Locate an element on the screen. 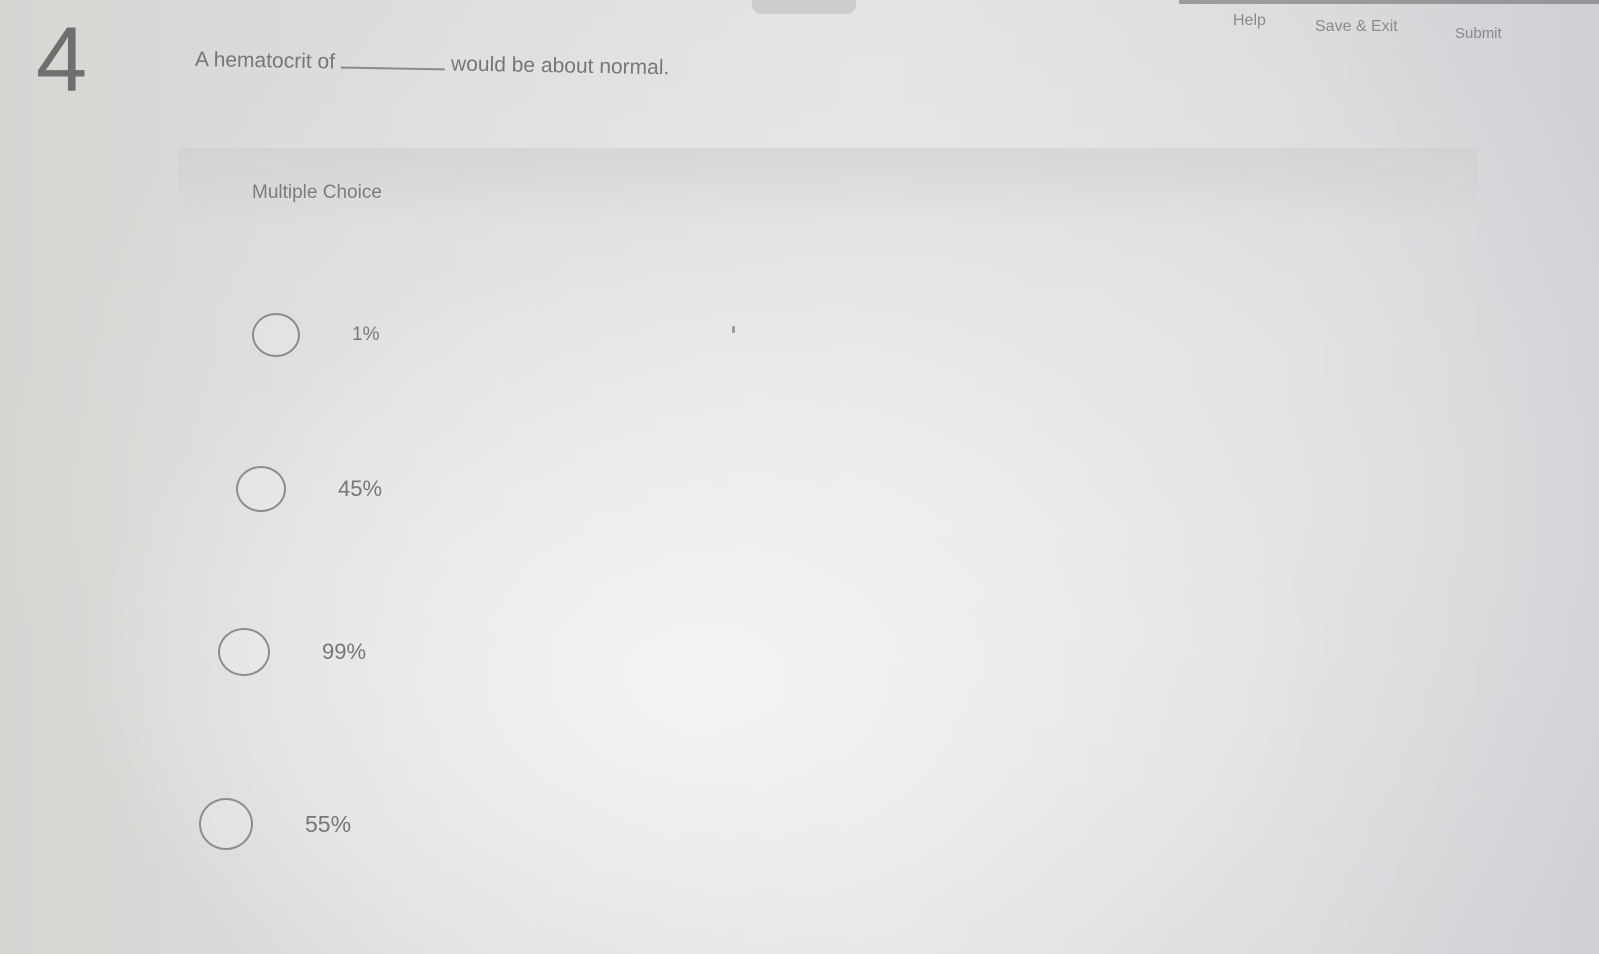 Image resolution: width=1599 pixels, height=954 pixels. answer-type-label: Multiple Choice is located at coordinates (317, 192).